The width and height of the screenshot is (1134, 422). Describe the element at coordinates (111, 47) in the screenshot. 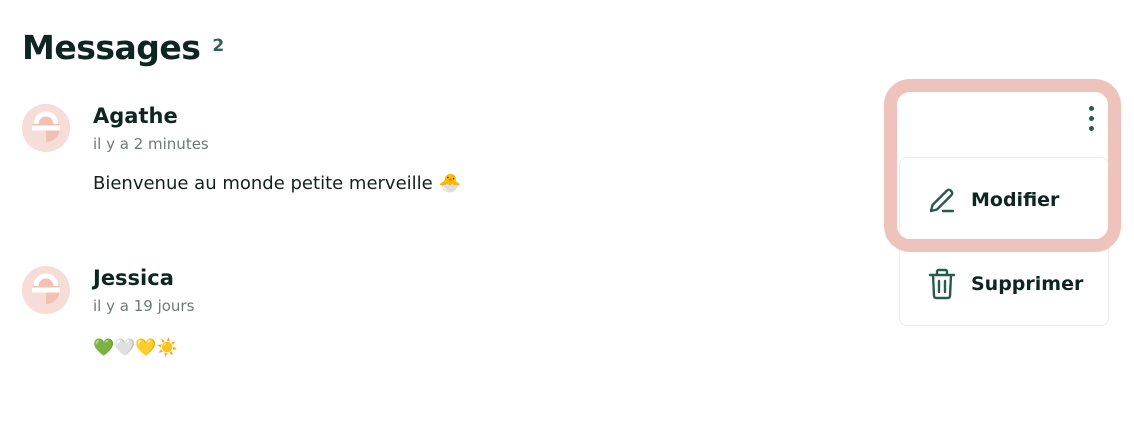

I see `page-title: Messages` at that location.